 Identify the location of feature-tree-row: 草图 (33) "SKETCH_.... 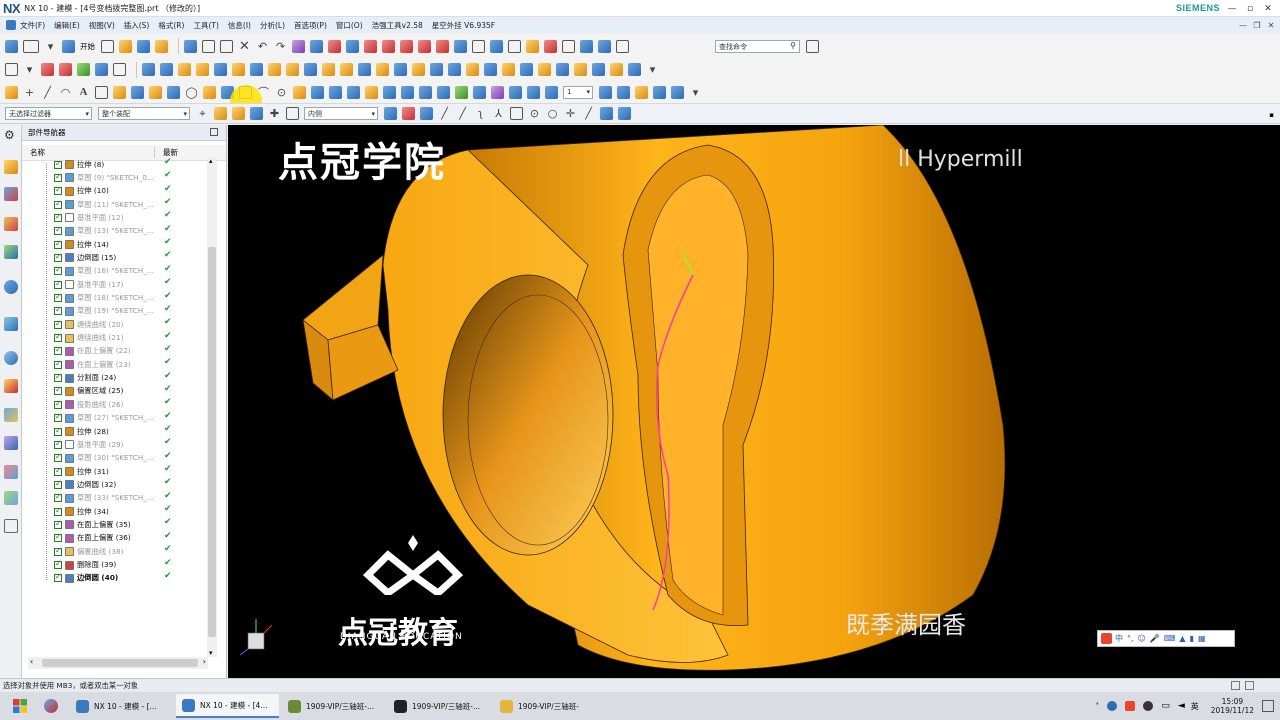
(104, 498).